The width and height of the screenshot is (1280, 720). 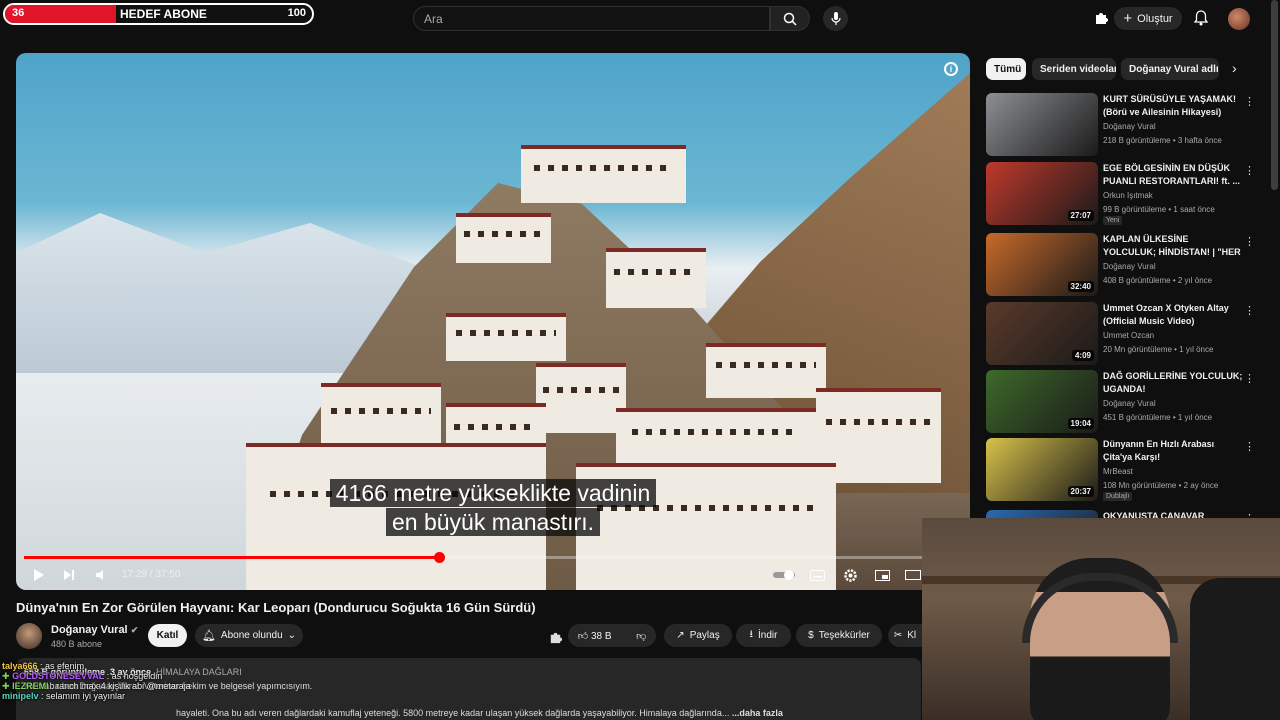 What do you see at coordinates (912, 635) in the screenshot?
I see `clip-label: Kl` at bounding box center [912, 635].